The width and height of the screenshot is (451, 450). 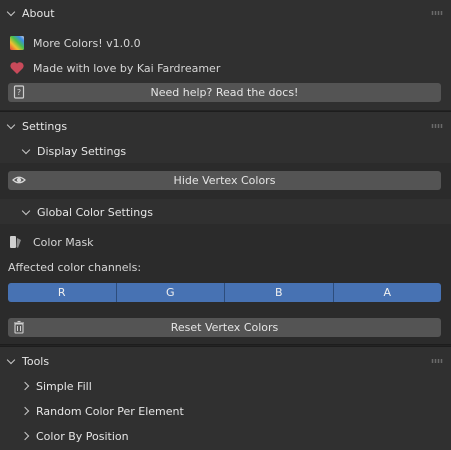 I want to click on docs-button: ? Need help? Read the docs!, so click(x=224, y=92).